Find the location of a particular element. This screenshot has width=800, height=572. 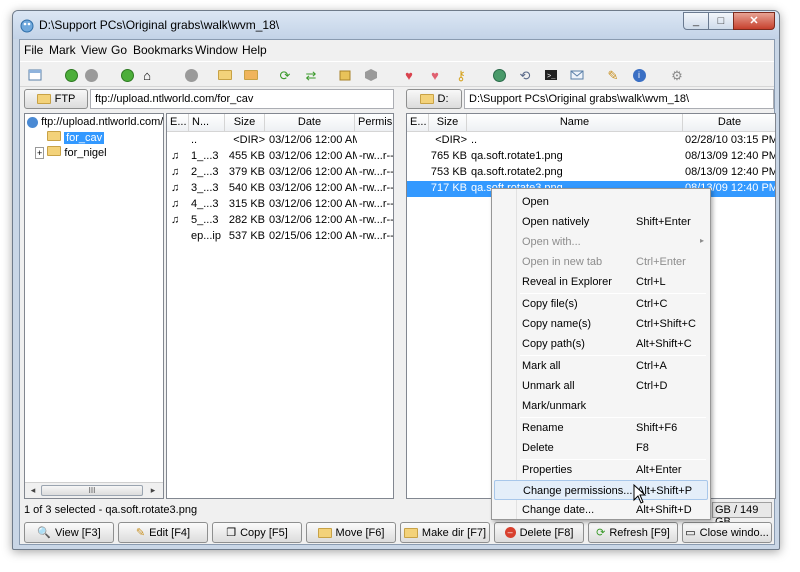

view-button: 🔍 View [F3] is located at coordinates (69, 532).